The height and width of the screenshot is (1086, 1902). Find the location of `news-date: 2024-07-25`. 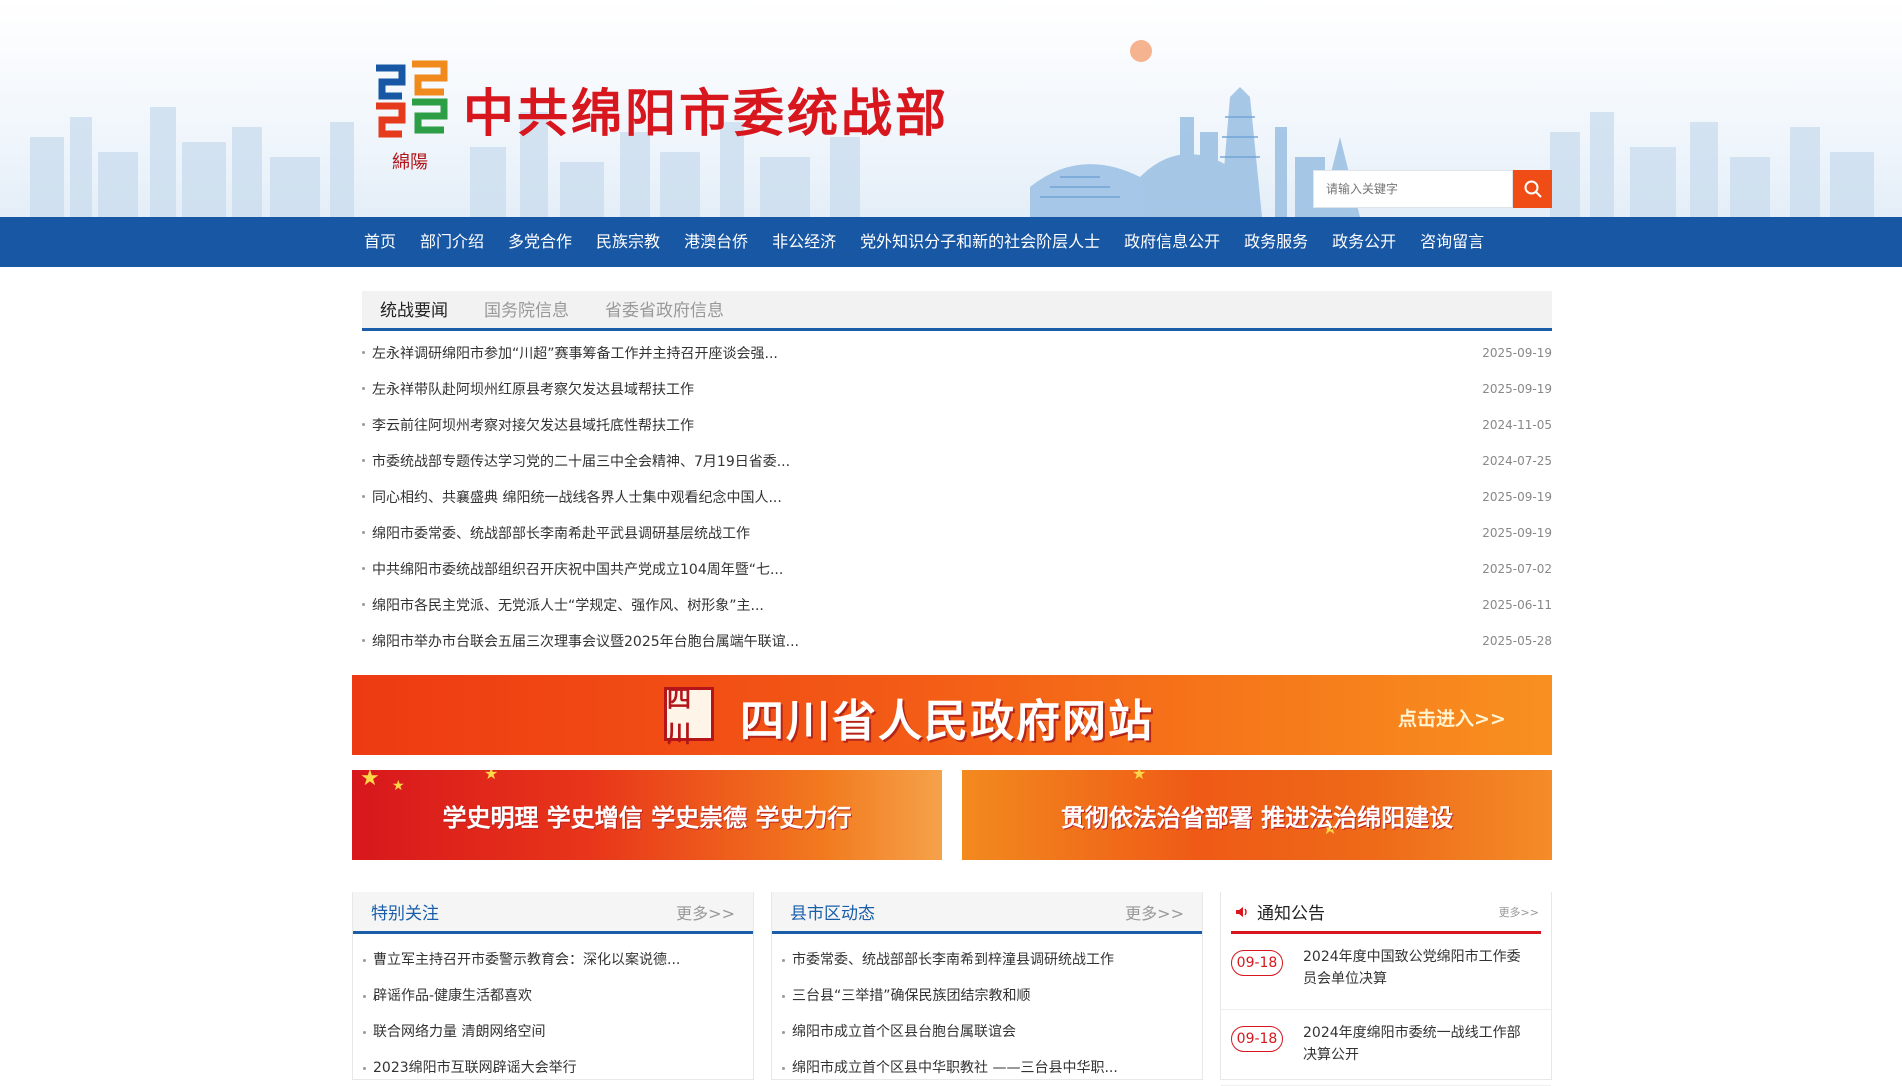

news-date: 2024-07-25 is located at coordinates (1517, 461).